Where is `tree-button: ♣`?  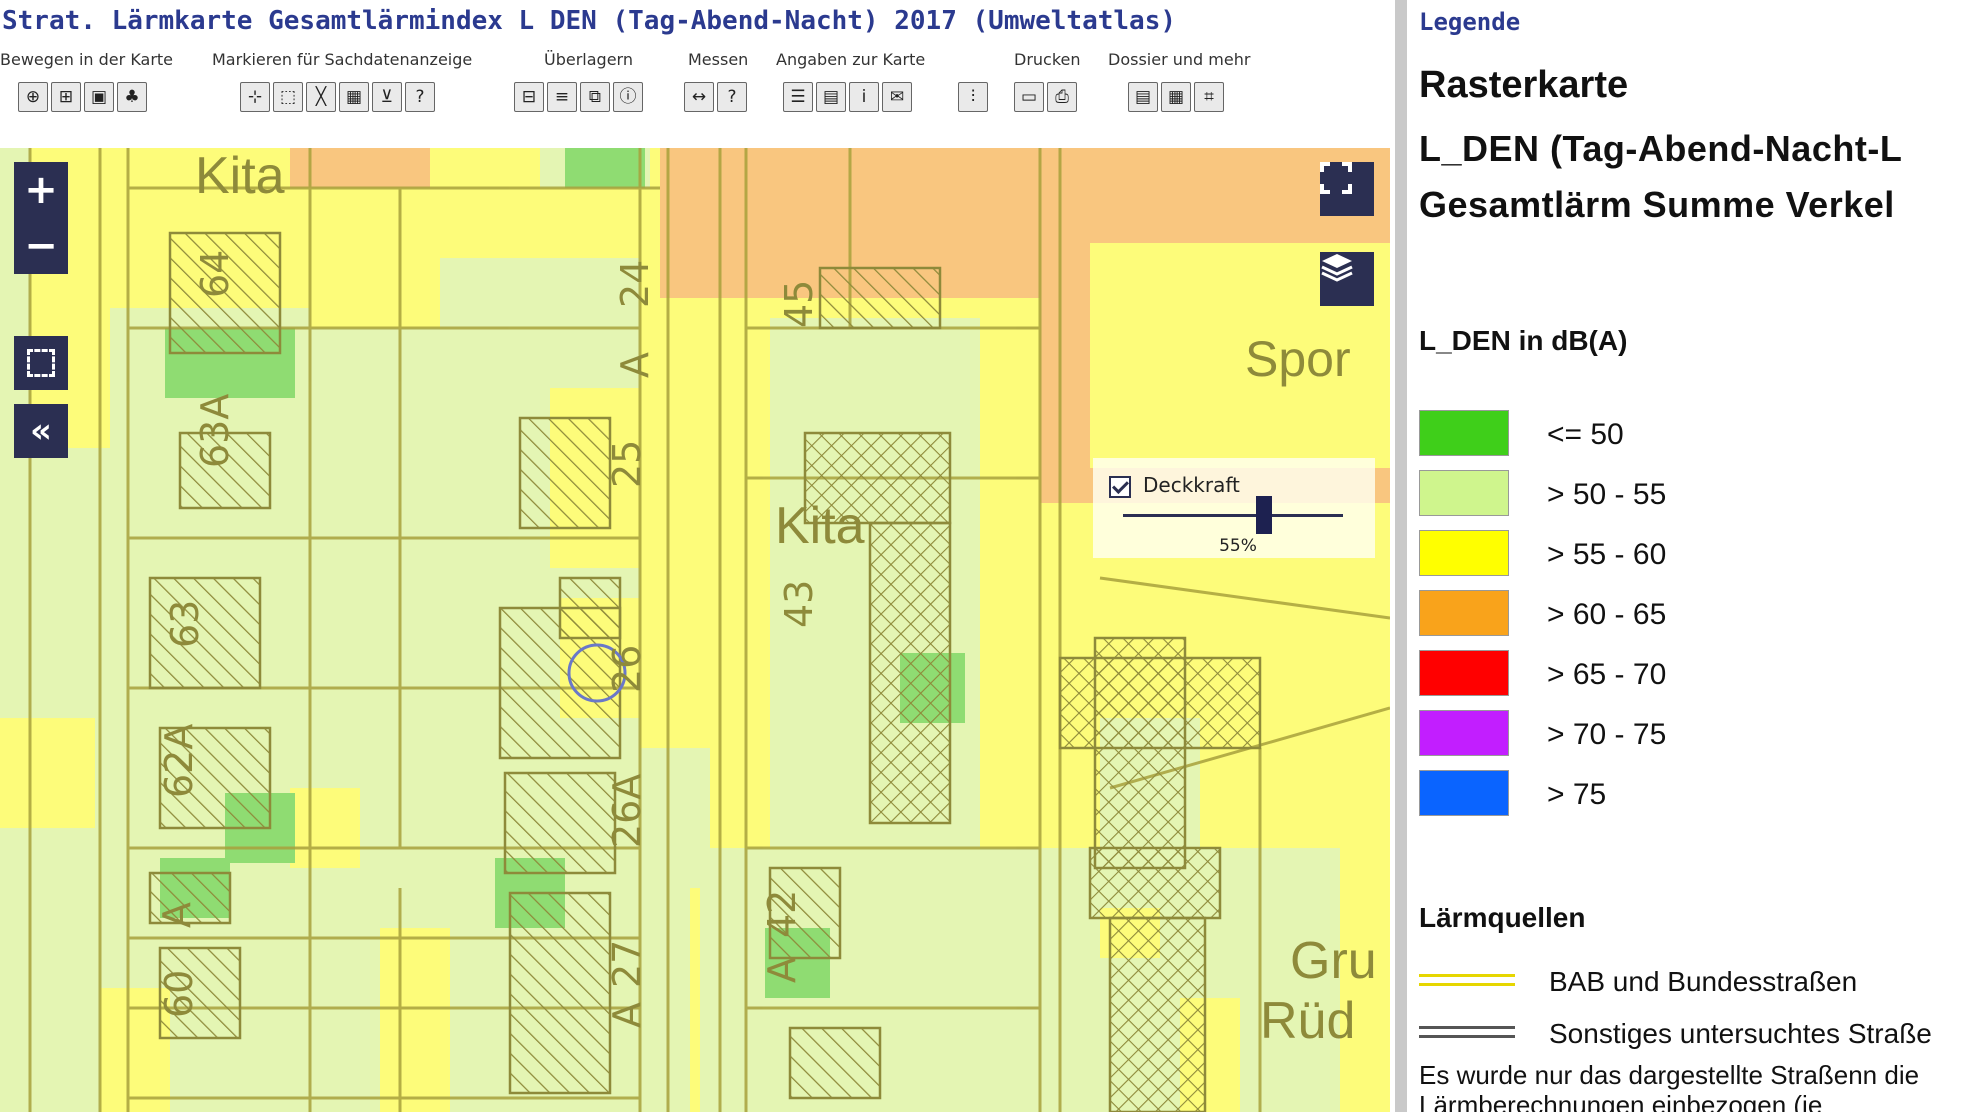 tree-button: ♣ is located at coordinates (132, 97).